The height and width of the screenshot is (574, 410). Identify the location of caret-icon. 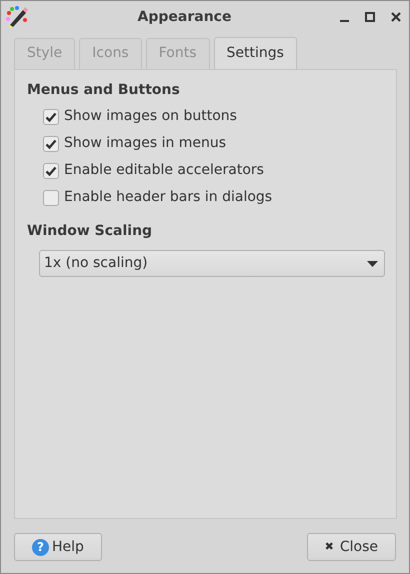
(372, 263).